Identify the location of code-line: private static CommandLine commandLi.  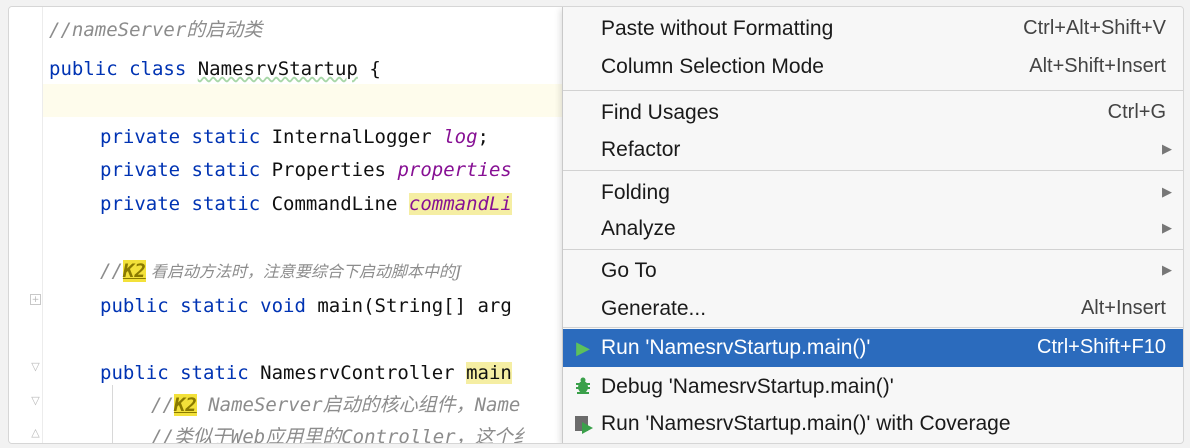
(306, 204).